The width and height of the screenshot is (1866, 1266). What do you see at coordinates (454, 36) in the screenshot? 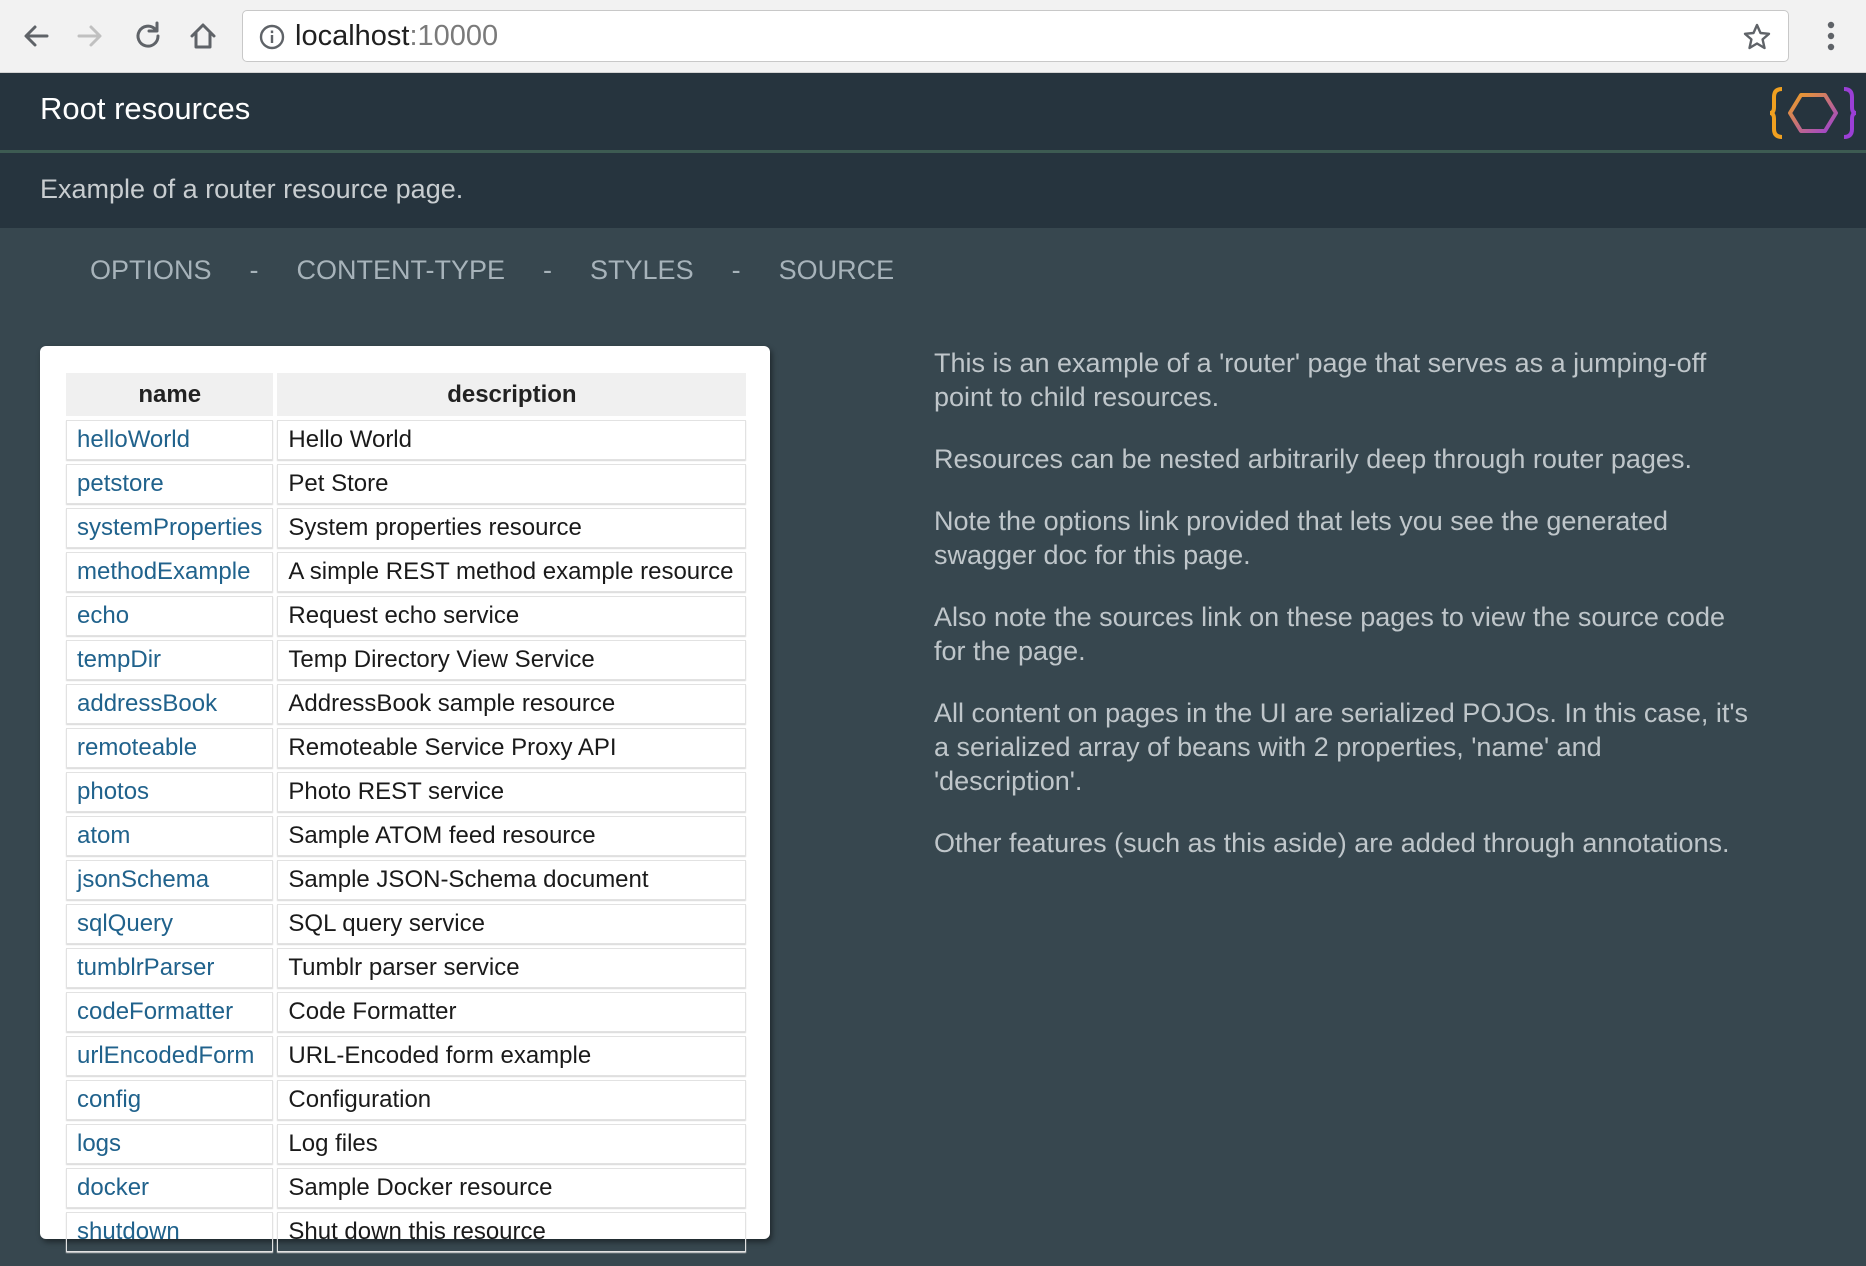
I see `url-port: :10000` at bounding box center [454, 36].